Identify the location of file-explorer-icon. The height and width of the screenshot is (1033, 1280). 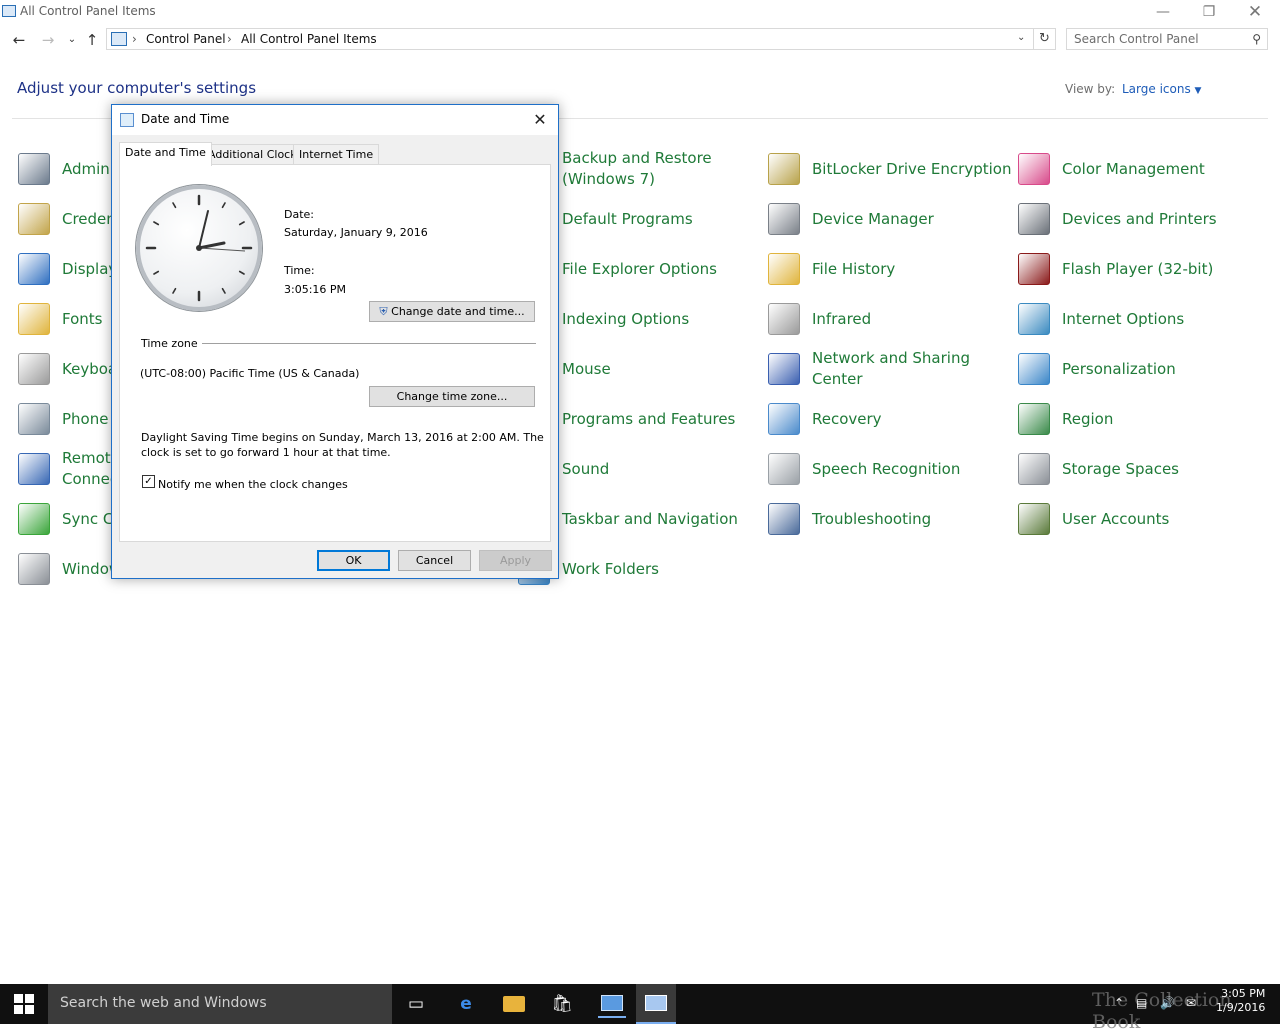
(514, 1004).